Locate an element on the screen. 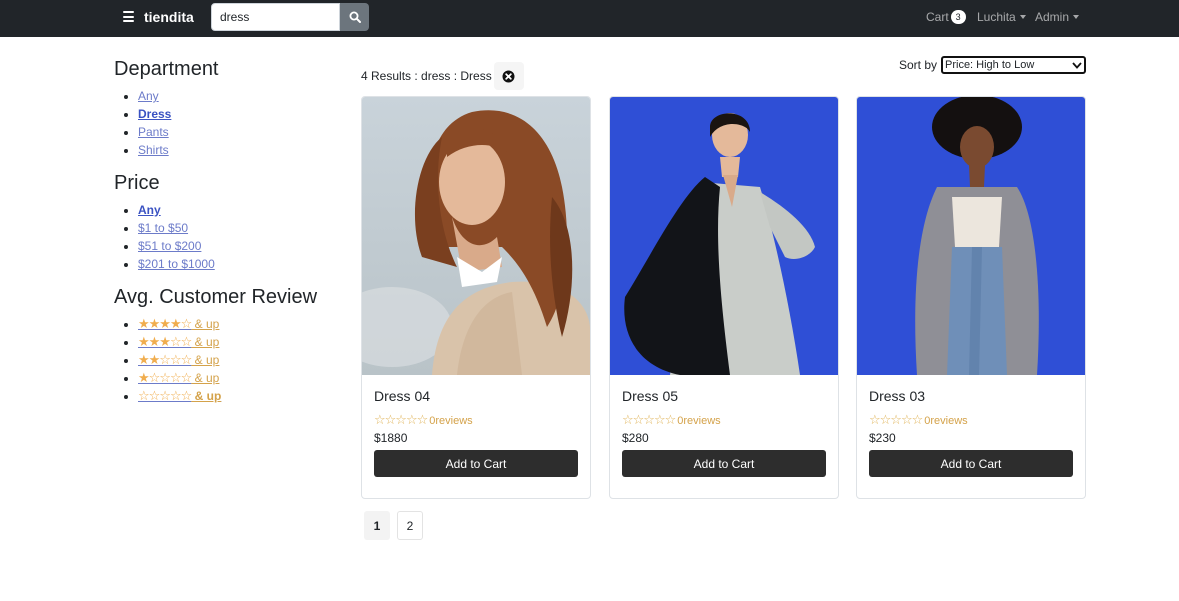  list-item: Pants is located at coordinates (241, 132).